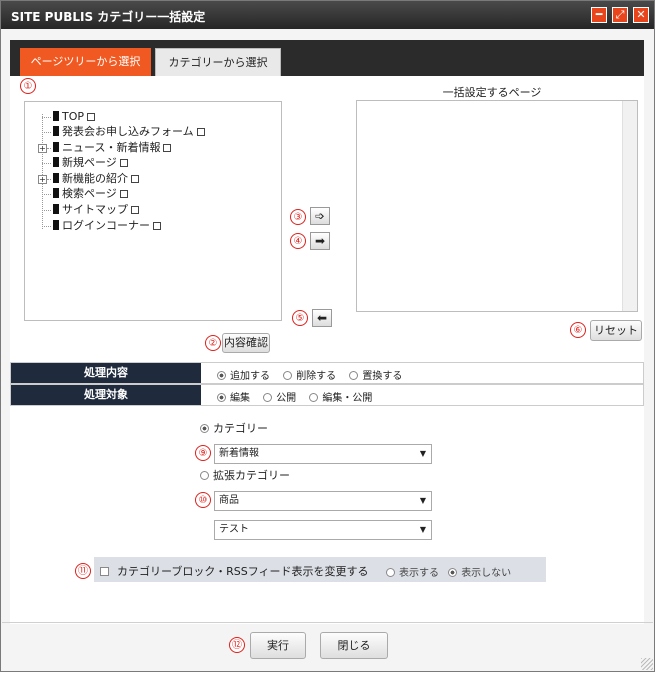 The image size is (657, 674). What do you see at coordinates (629, 206) in the screenshot?
I see `scrollbar` at bounding box center [629, 206].